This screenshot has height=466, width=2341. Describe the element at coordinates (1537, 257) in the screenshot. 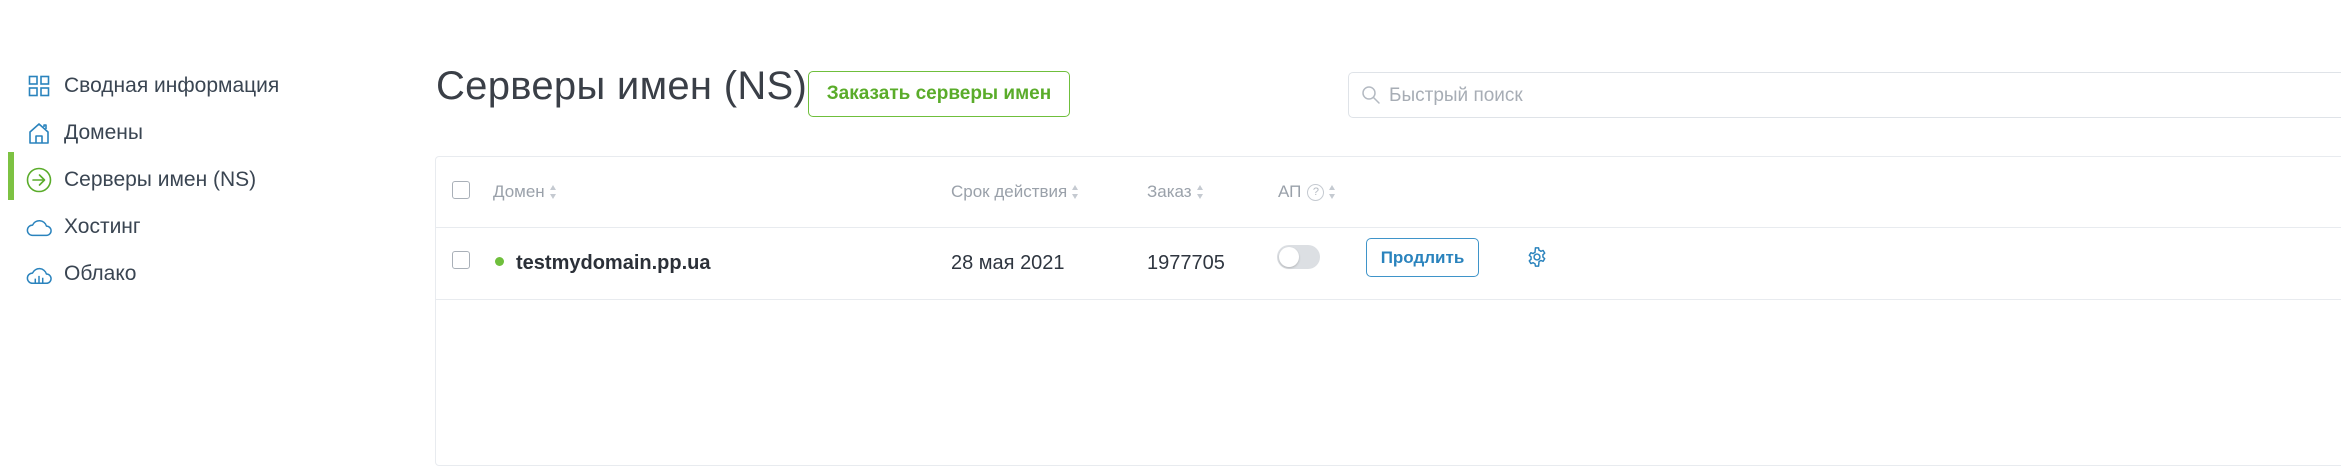

I see `gear-icon` at that location.